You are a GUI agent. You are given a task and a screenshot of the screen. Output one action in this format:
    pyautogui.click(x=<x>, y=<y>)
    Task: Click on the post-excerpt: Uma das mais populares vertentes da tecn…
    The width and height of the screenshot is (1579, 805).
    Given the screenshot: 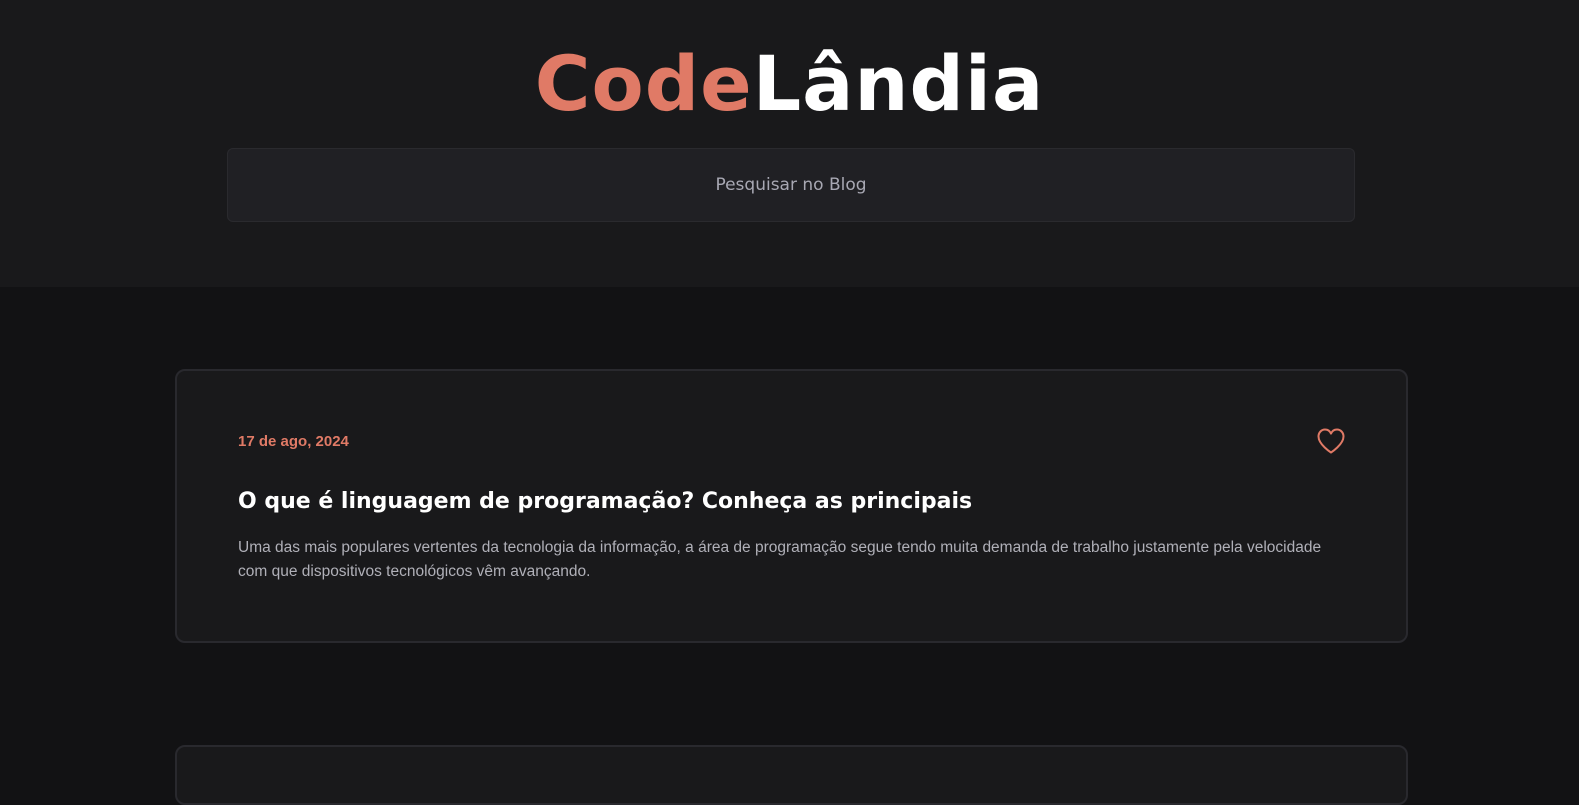 What is the action you would take?
    pyautogui.click(x=780, y=559)
    